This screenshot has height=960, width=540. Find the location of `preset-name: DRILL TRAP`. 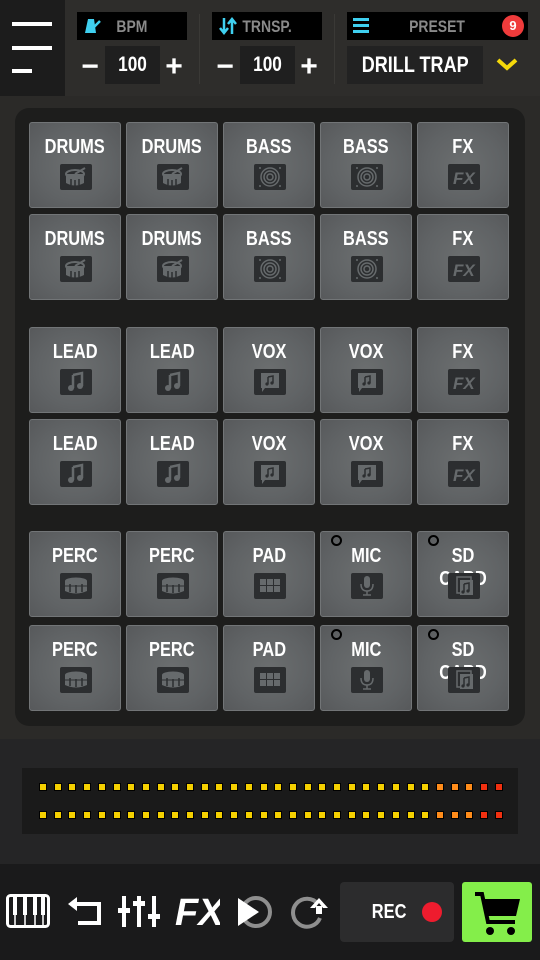

preset-name: DRILL TRAP is located at coordinates (415, 65).